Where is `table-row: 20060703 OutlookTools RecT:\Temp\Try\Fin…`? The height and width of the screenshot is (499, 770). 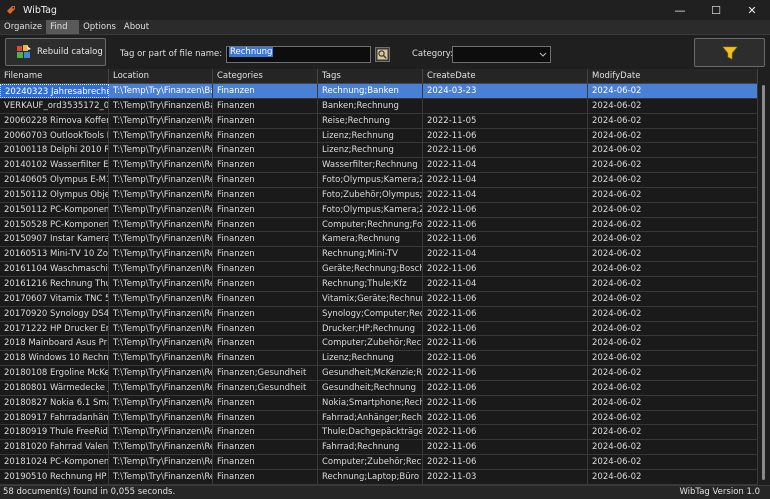 table-row: 20060703 OutlookTools RecT:\Temp\Try\Fin… is located at coordinates (379, 136).